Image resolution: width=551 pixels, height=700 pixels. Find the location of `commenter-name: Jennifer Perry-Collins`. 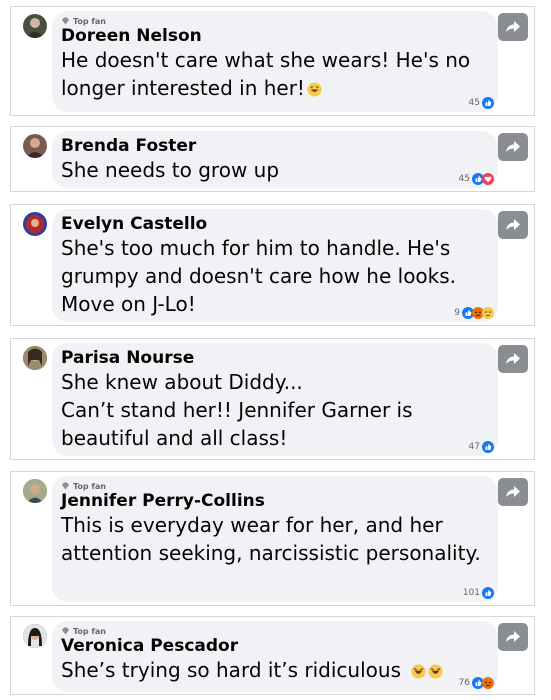

commenter-name: Jennifer Perry-Collins is located at coordinates (274, 501).